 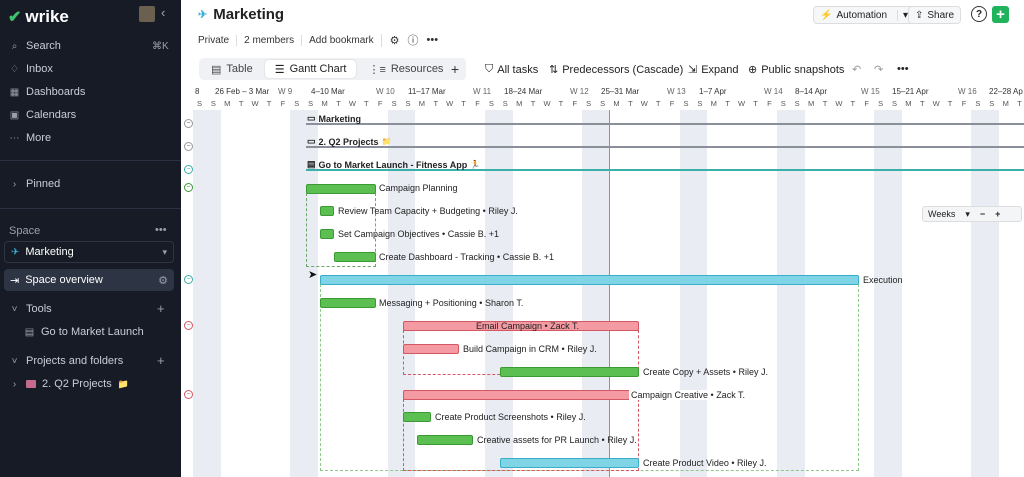 I want to click on info-icon: ⓘ, so click(x=413, y=40).